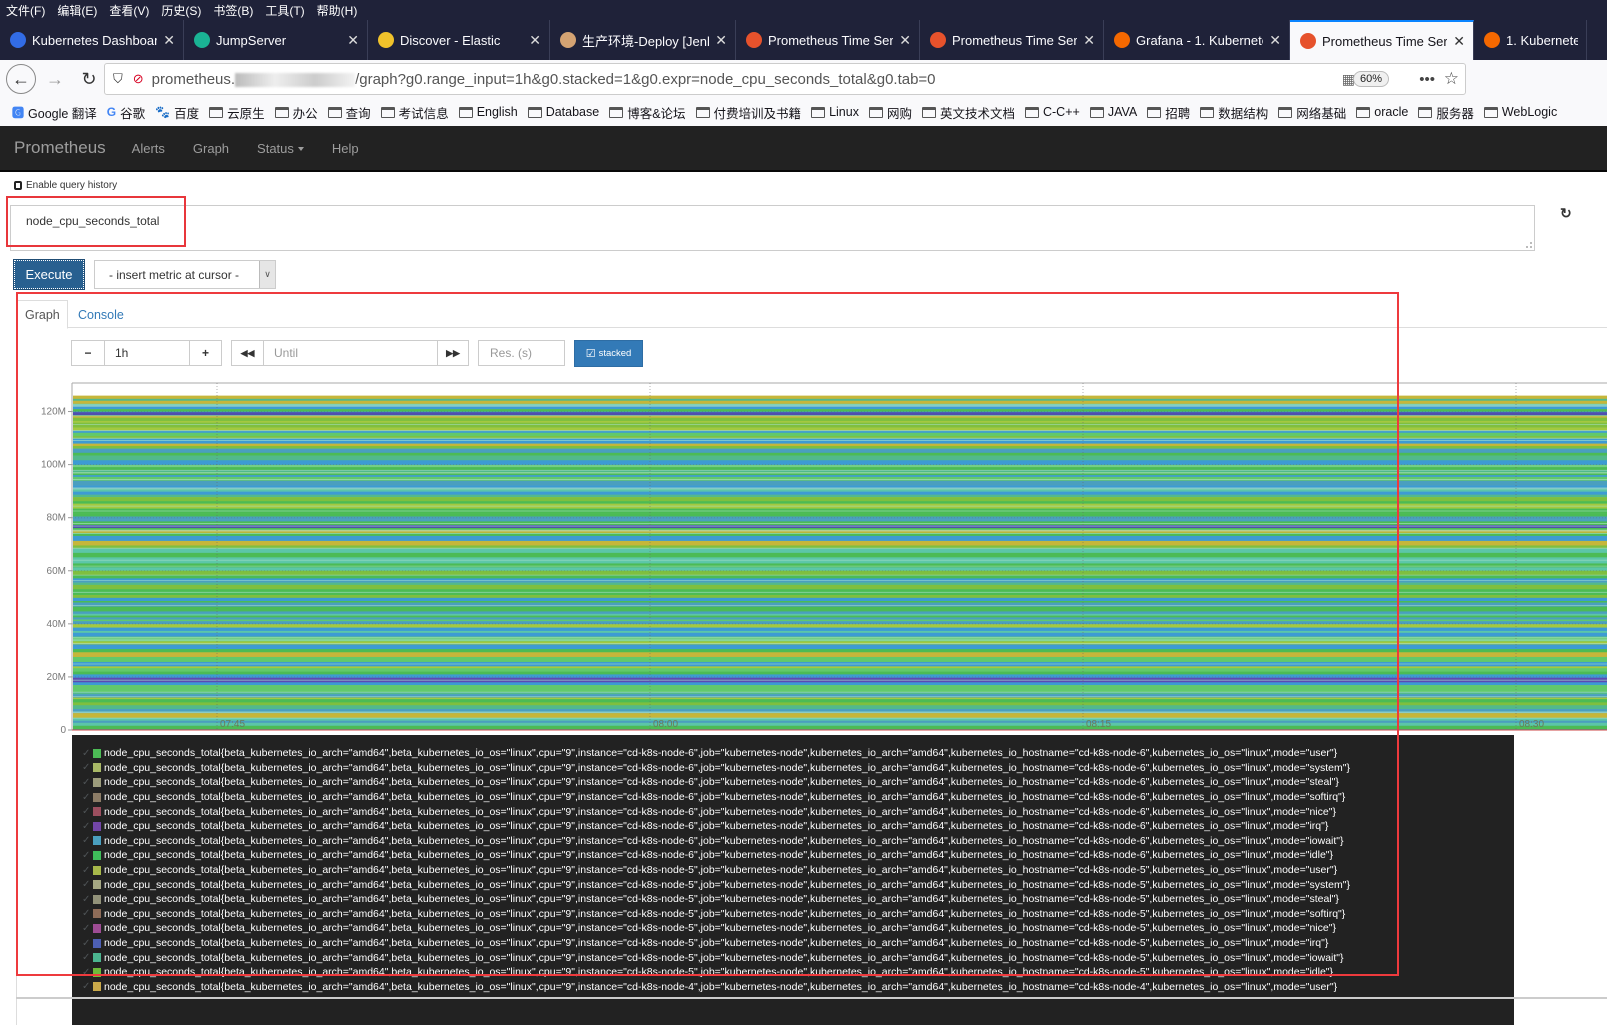 This screenshot has width=1607, height=1025. Describe the element at coordinates (233, 10) in the screenshot. I see `menu-bookmarks: 书签(B)` at that location.